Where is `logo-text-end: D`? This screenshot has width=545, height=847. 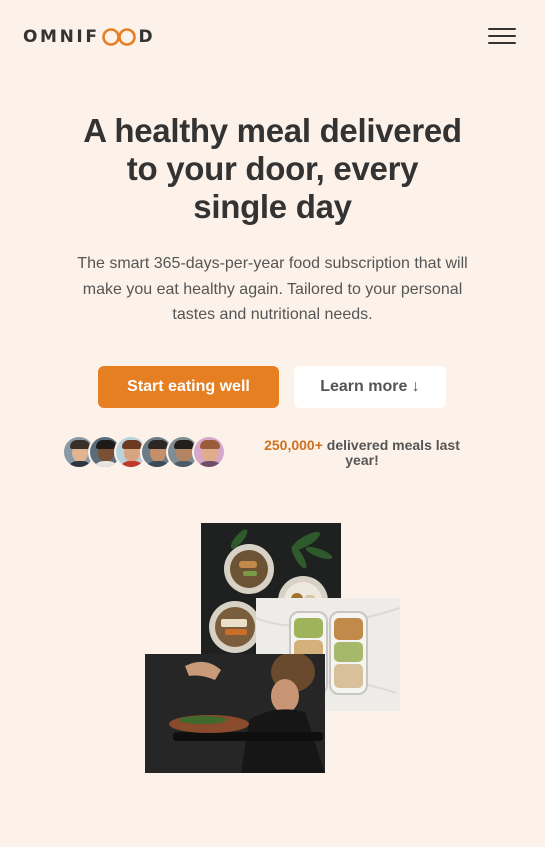
logo-text-end: D is located at coordinates (147, 37).